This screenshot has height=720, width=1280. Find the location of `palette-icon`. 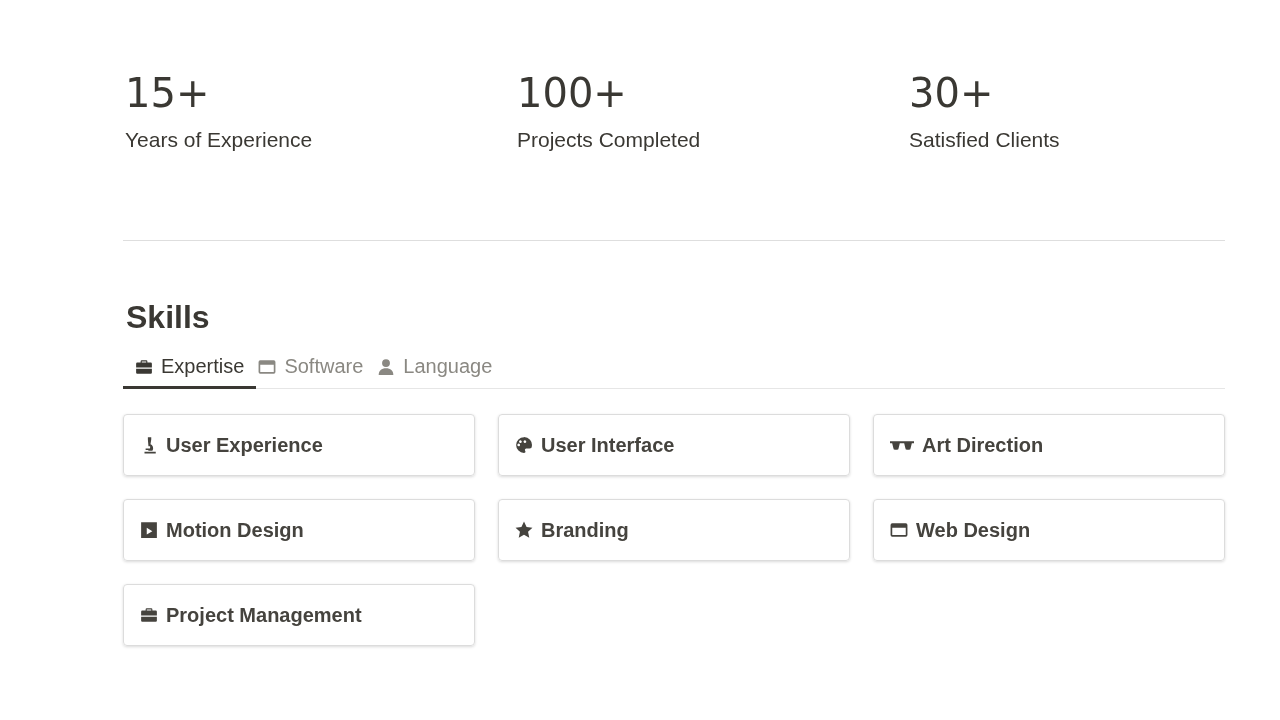

palette-icon is located at coordinates (524, 445).